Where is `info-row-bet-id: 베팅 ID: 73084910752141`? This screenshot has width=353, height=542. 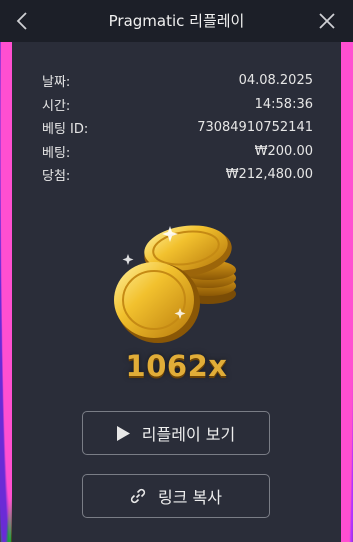
info-row-bet-id: 베팅 ID: 73084910752141 is located at coordinates (177, 128).